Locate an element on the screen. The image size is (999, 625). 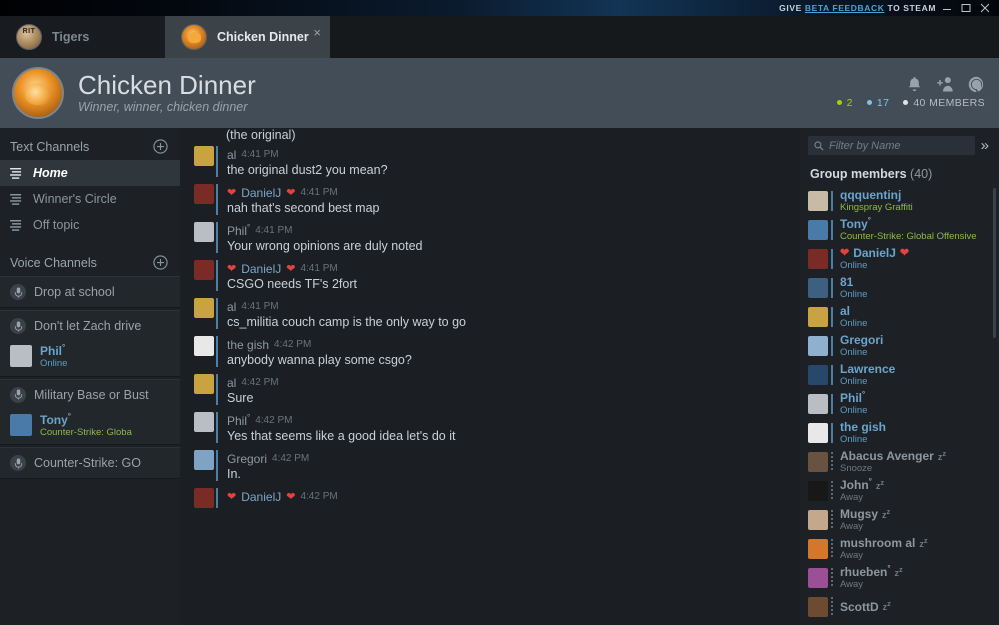
add-friend-icon is located at coordinates (945, 84).